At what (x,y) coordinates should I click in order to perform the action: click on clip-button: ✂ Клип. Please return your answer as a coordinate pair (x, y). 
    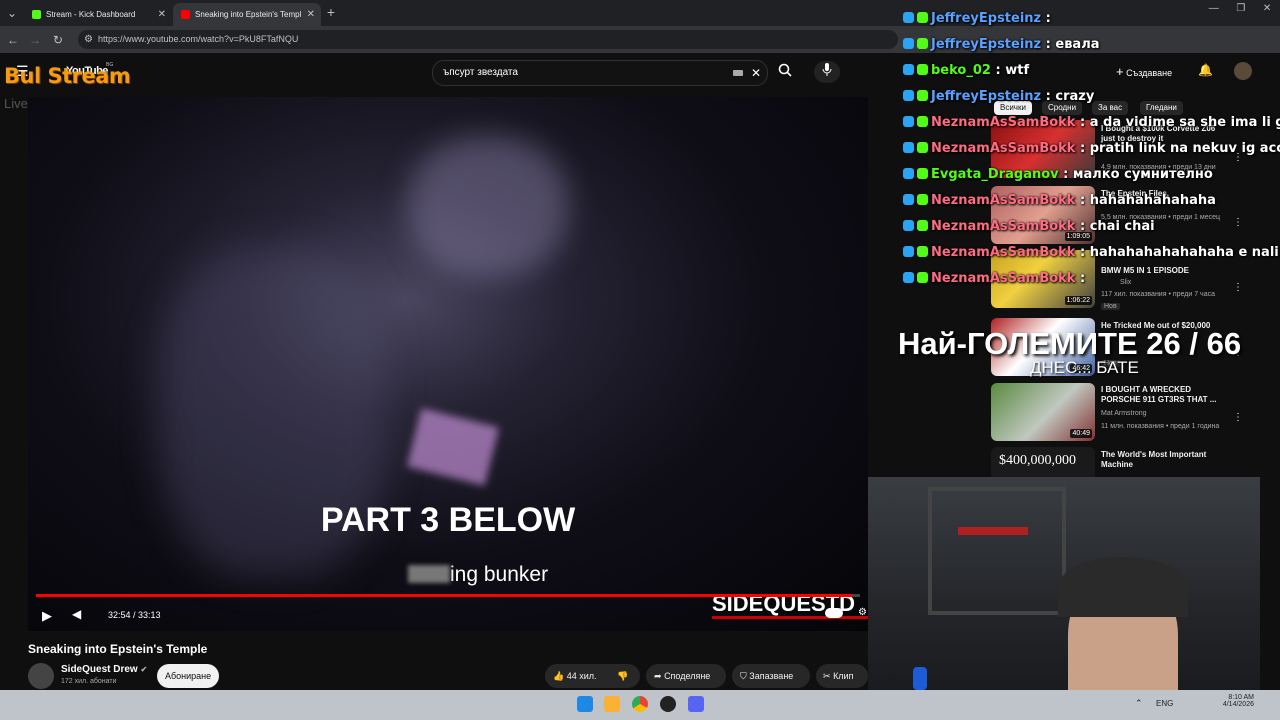
    Looking at the image, I should click on (842, 676).